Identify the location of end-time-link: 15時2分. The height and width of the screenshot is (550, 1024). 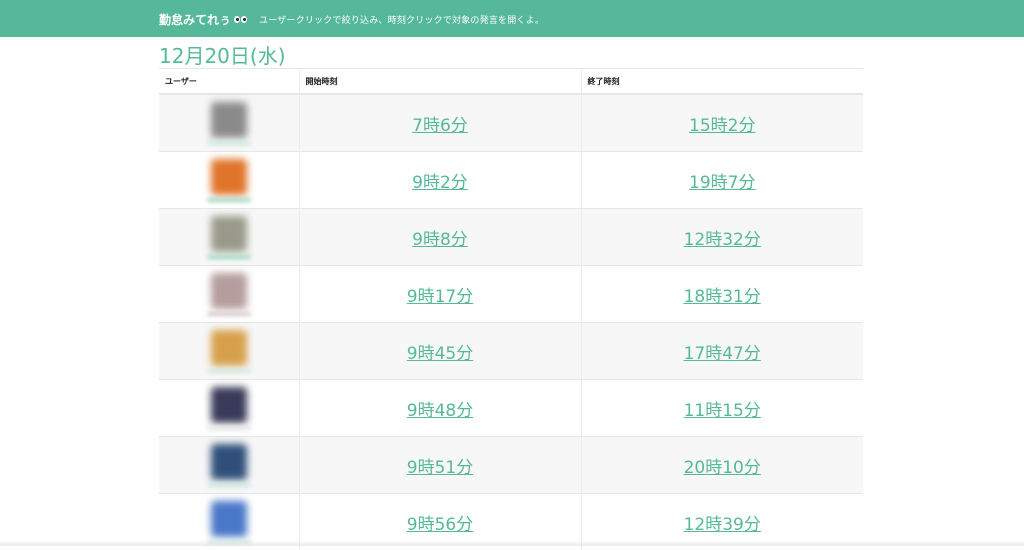
(722, 126).